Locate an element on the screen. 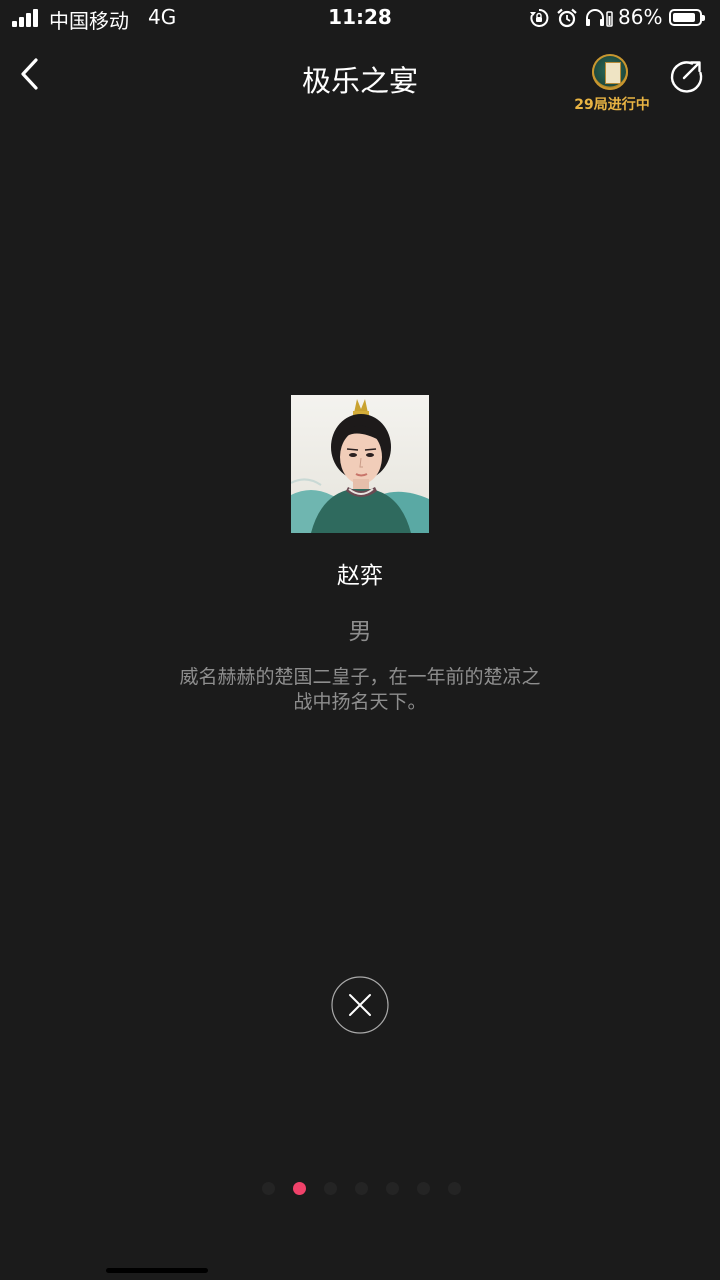 The image size is (720, 1280). alarm-icon is located at coordinates (567, 18).